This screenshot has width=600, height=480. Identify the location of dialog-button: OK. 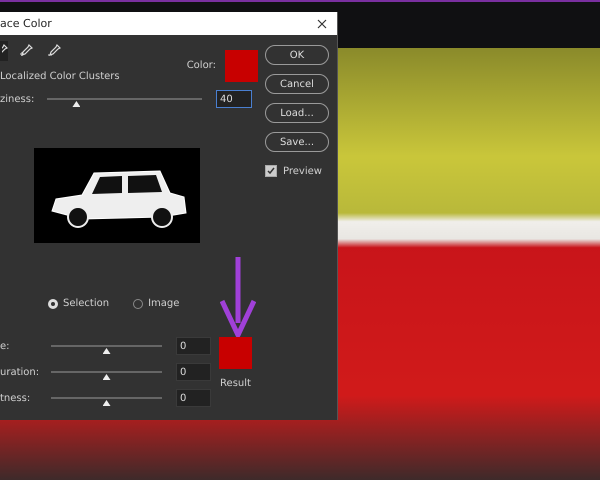
(297, 55).